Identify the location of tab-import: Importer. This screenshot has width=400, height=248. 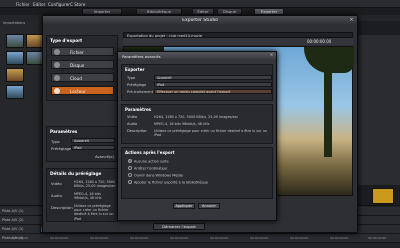
(102, 11).